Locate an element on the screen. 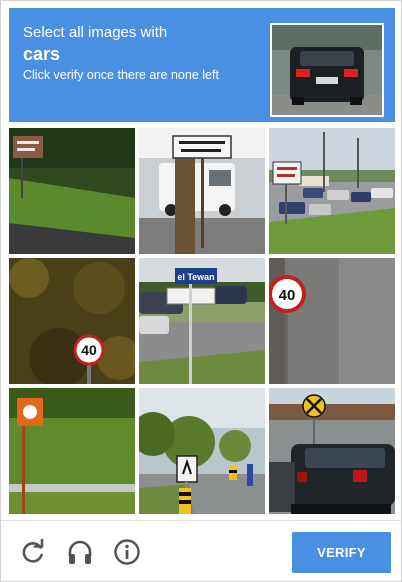 This screenshot has width=402, height=582. target-object-text: cars is located at coordinates (42, 54).